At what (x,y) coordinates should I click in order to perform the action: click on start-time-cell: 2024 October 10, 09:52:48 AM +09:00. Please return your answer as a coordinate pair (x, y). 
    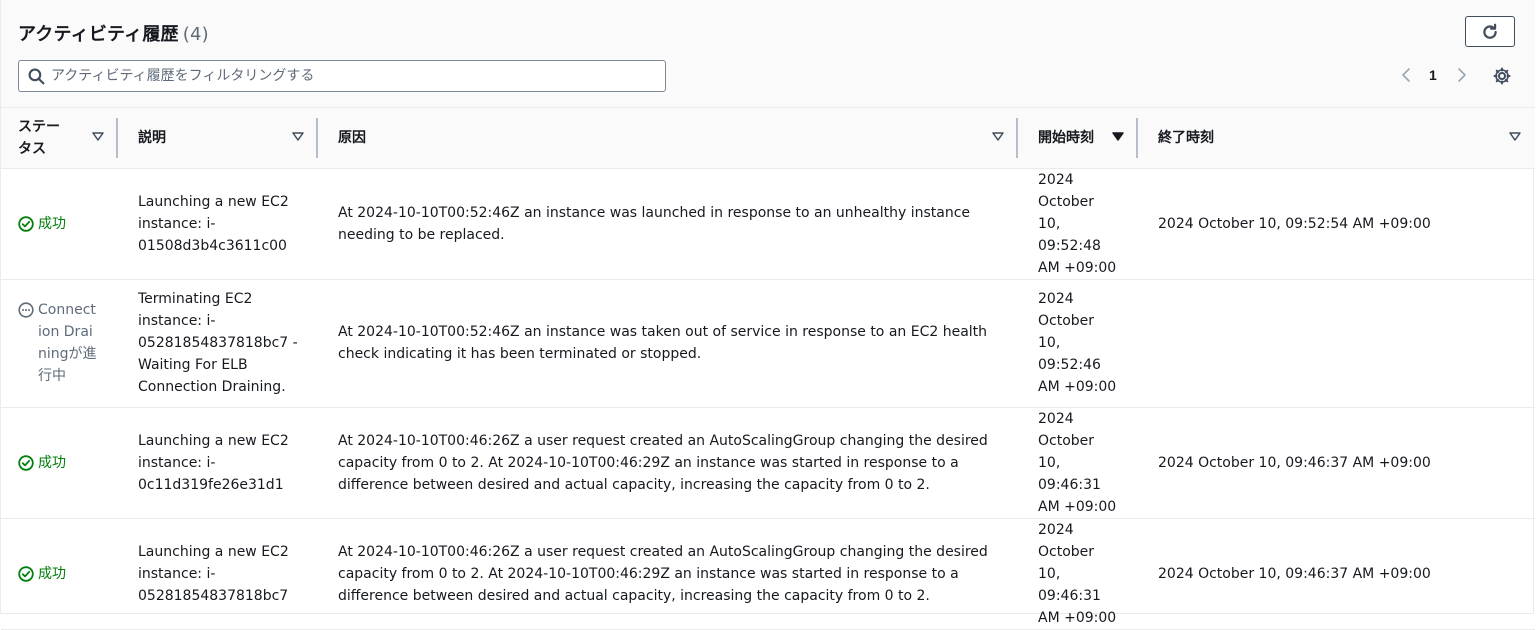
    Looking at the image, I should click on (1078, 224).